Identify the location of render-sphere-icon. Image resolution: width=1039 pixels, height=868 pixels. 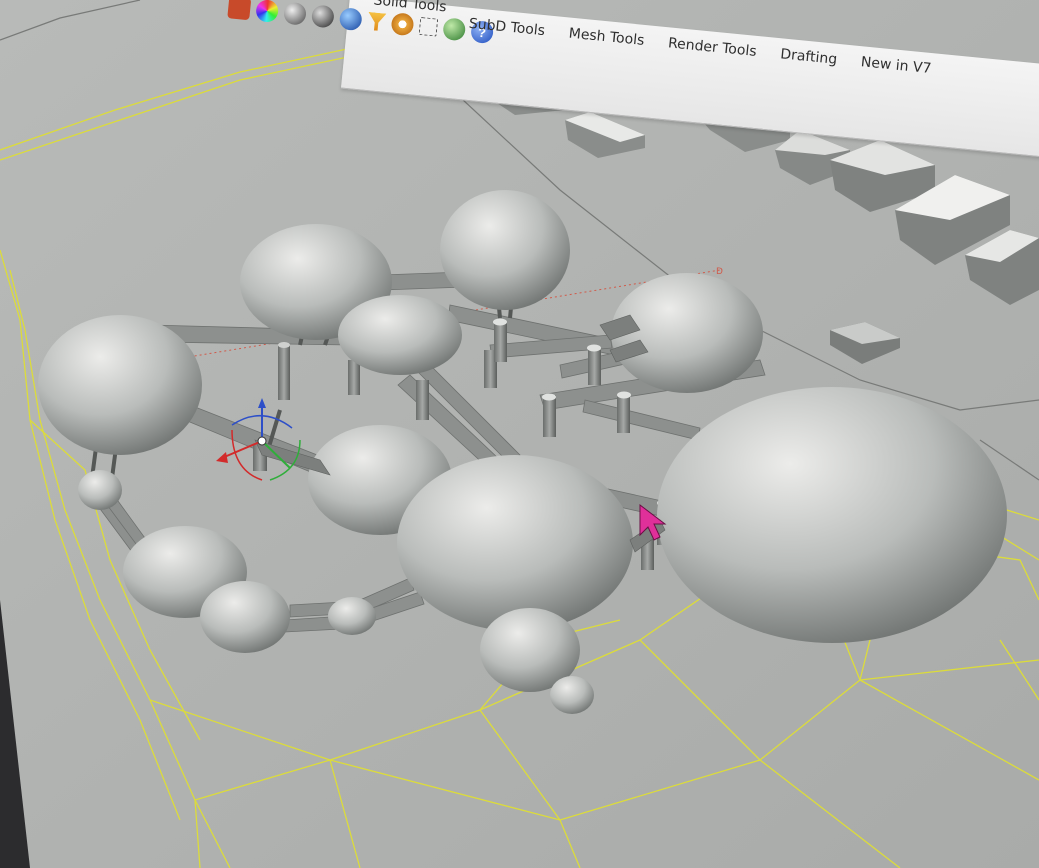
(350, 19).